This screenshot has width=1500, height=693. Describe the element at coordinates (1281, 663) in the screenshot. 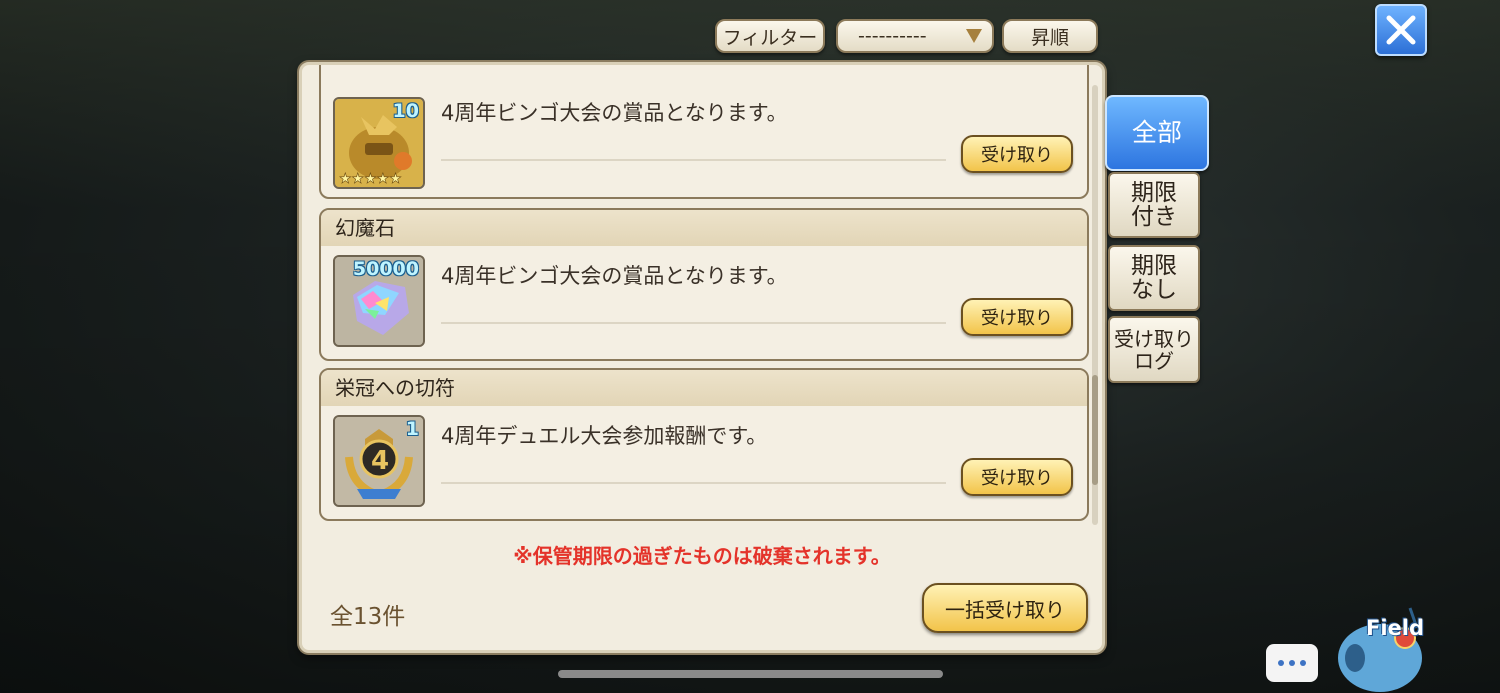

I see `chat-icon` at that location.